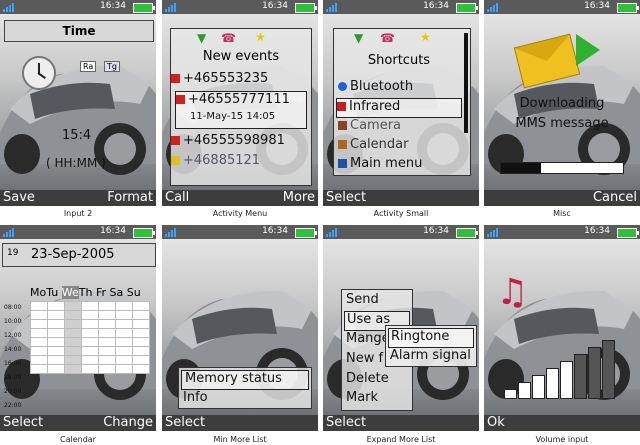 This screenshot has width=640, height=445. What do you see at coordinates (128, 423) in the screenshot?
I see `change-softkey: Change` at bounding box center [128, 423].